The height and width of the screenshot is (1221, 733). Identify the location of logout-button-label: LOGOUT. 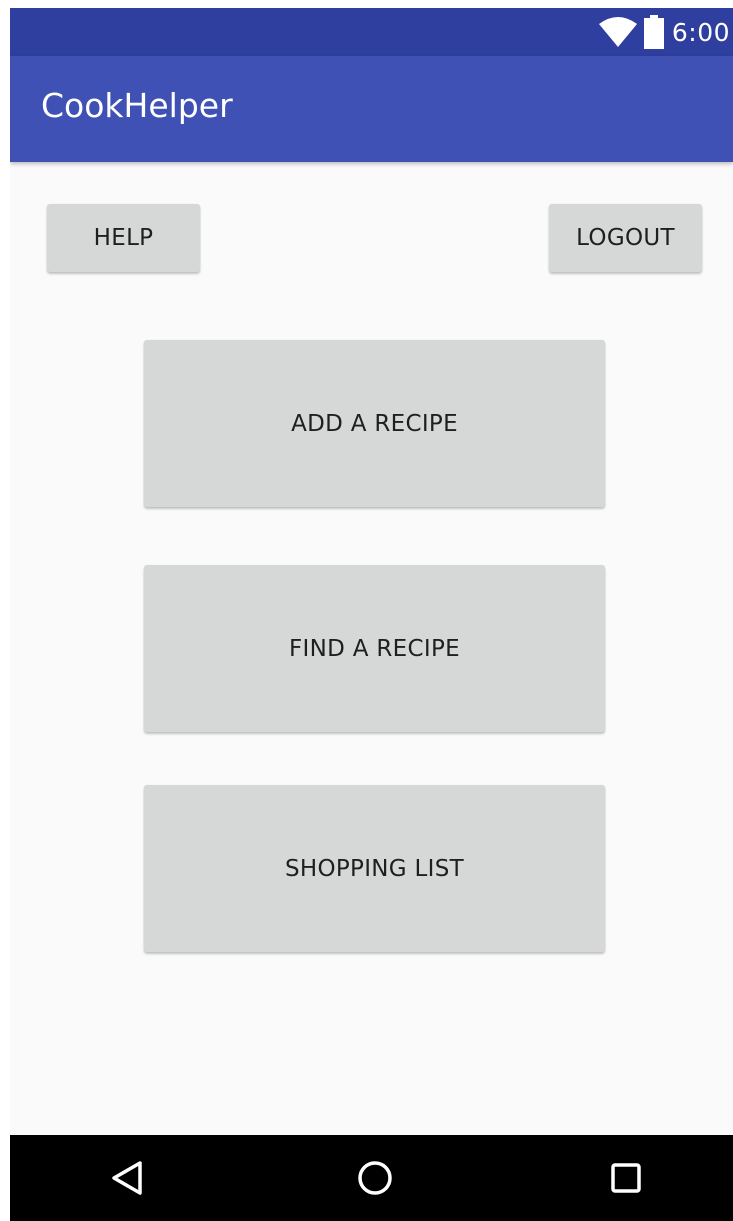
(625, 238).